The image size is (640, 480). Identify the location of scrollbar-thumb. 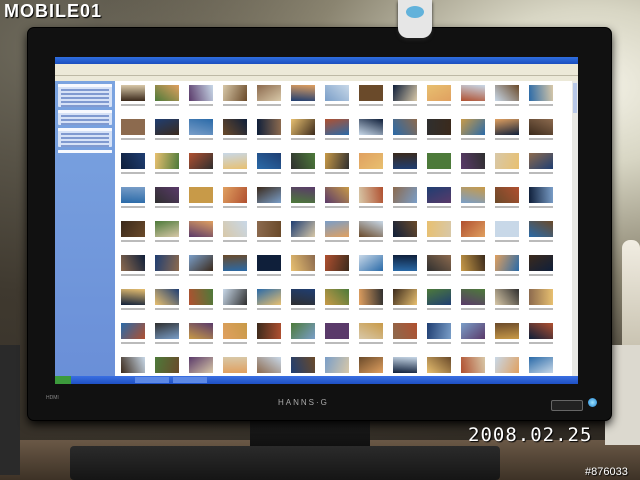
(575, 98).